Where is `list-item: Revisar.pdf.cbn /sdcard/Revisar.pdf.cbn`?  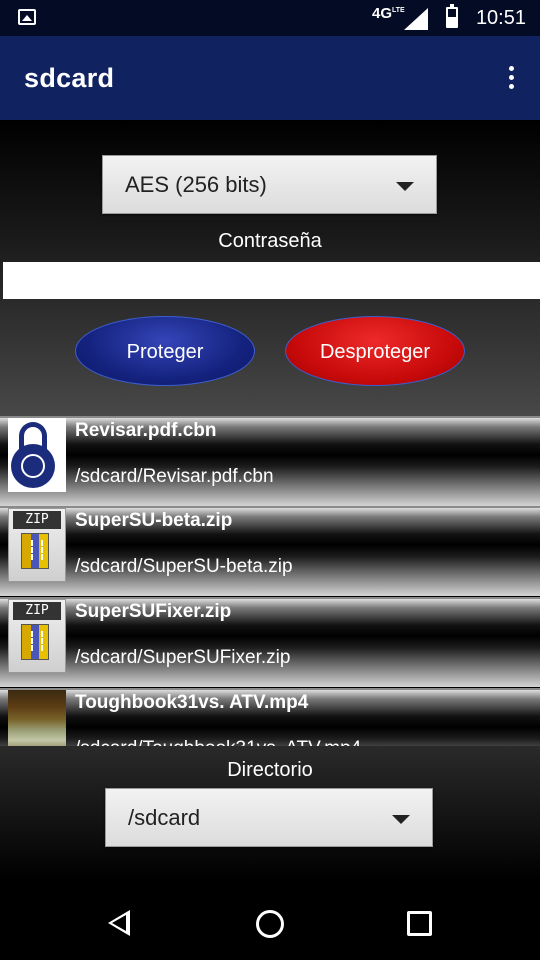 list-item: Revisar.pdf.cbn /sdcard/Revisar.pdf.cbn is located at coordinates (270, 461).